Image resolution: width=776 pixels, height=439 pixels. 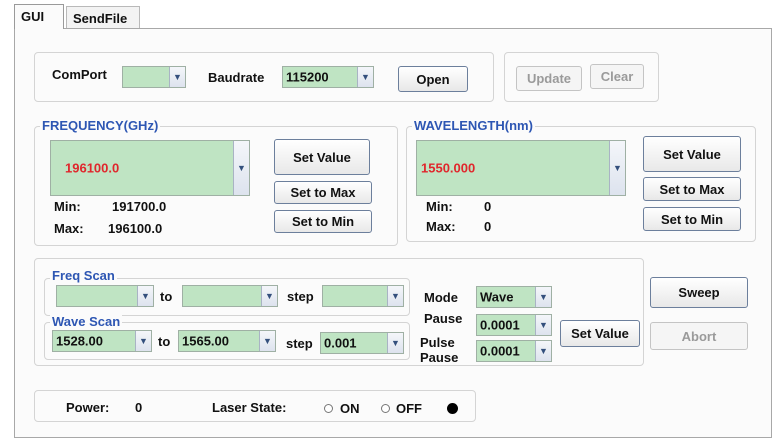 What do you see at coordinates (100, 18) in the screenshot?
I see `tab-sendfile-label: SendFile` at bounding box center [100, 18].